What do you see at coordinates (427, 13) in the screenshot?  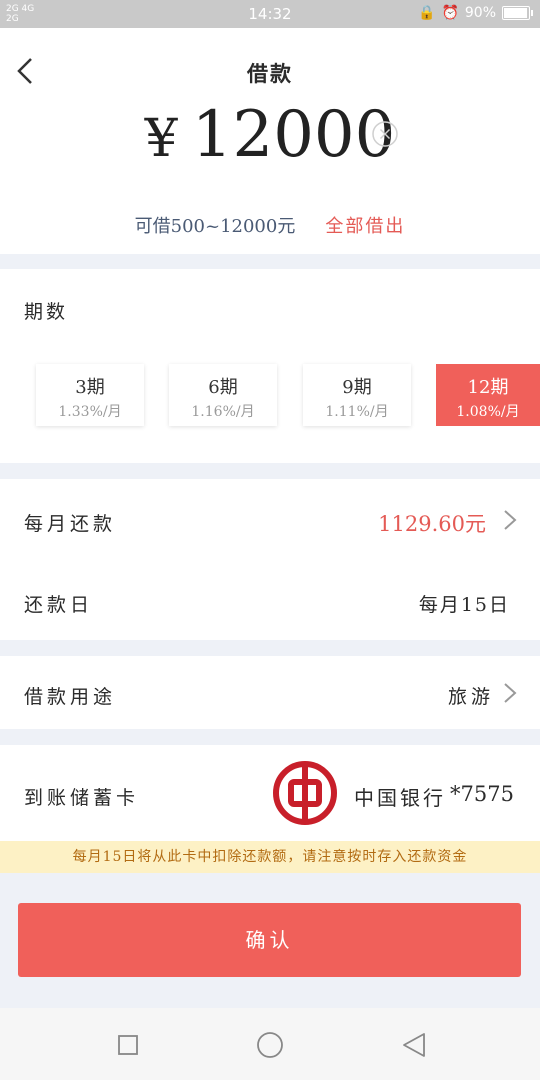 I see `lock-icon: 🔒` at bounding box center [427, 13].